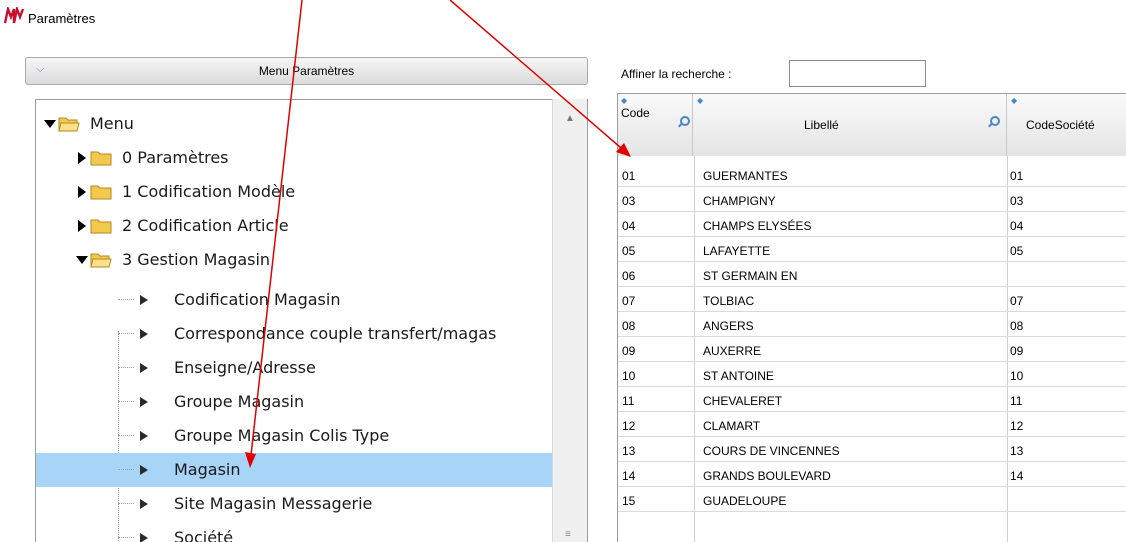  Describe the element at coordinates (294, 531) in the screenshot. I see `tree-item-societe: Société` at that location.